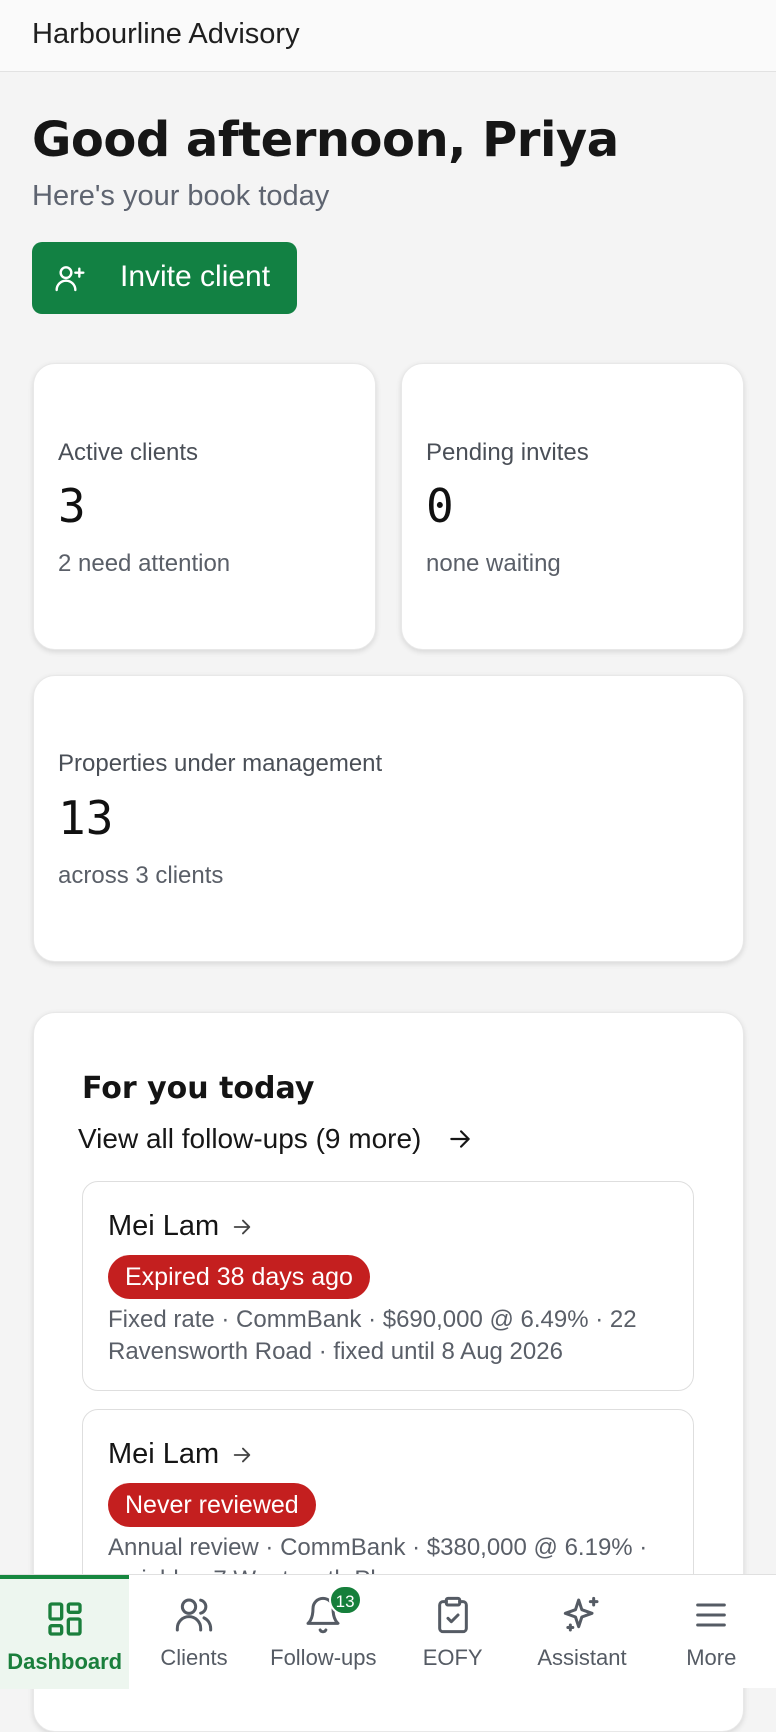  I want to click on users-icon, so click(194, 1615).